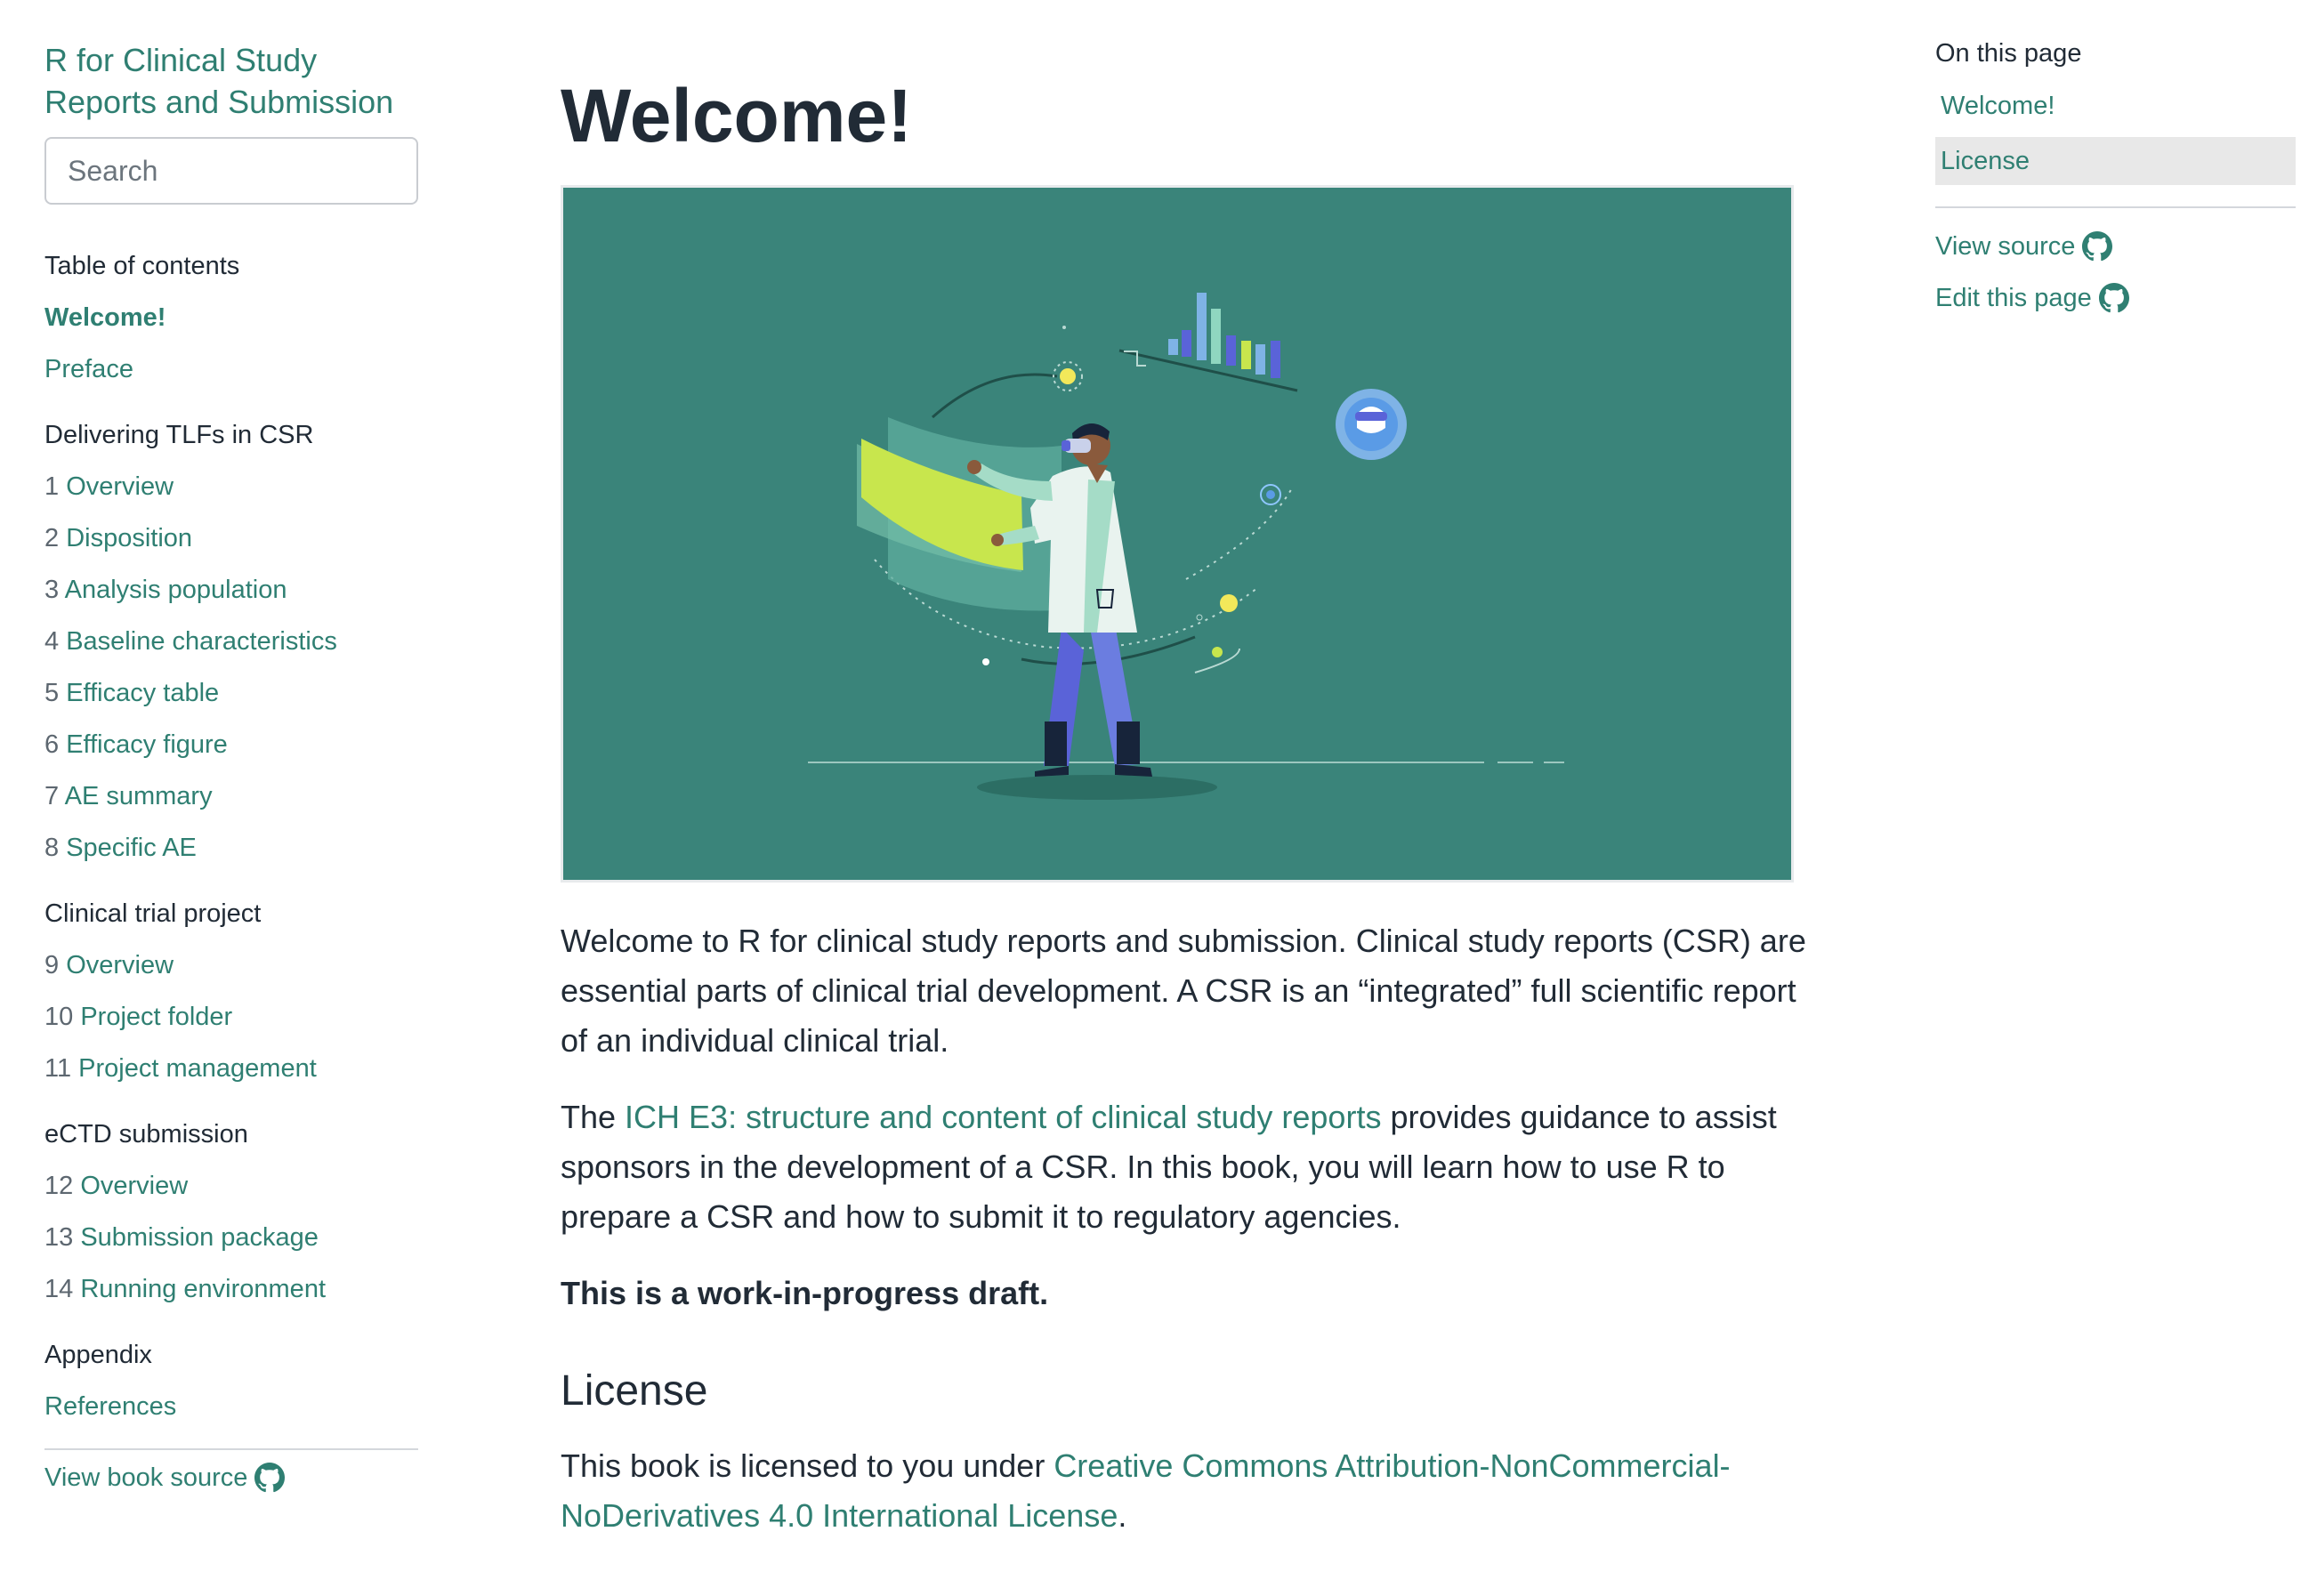 The width and height of the screenshot is (2317, 1596). What do you see at coordinates (58, 1068) in the screenshot?
I see `chapter-number: 11` at bounding box center [58, 1068].